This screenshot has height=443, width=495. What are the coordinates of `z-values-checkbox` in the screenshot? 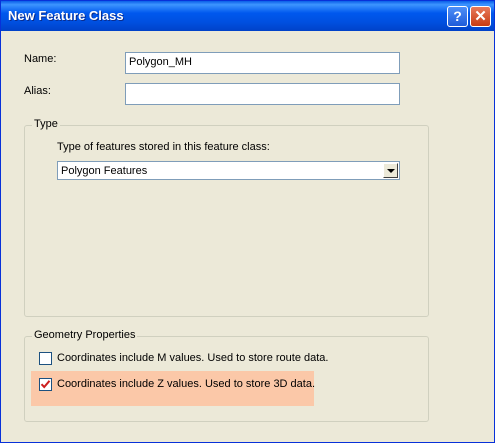 It's located at (45, 384).